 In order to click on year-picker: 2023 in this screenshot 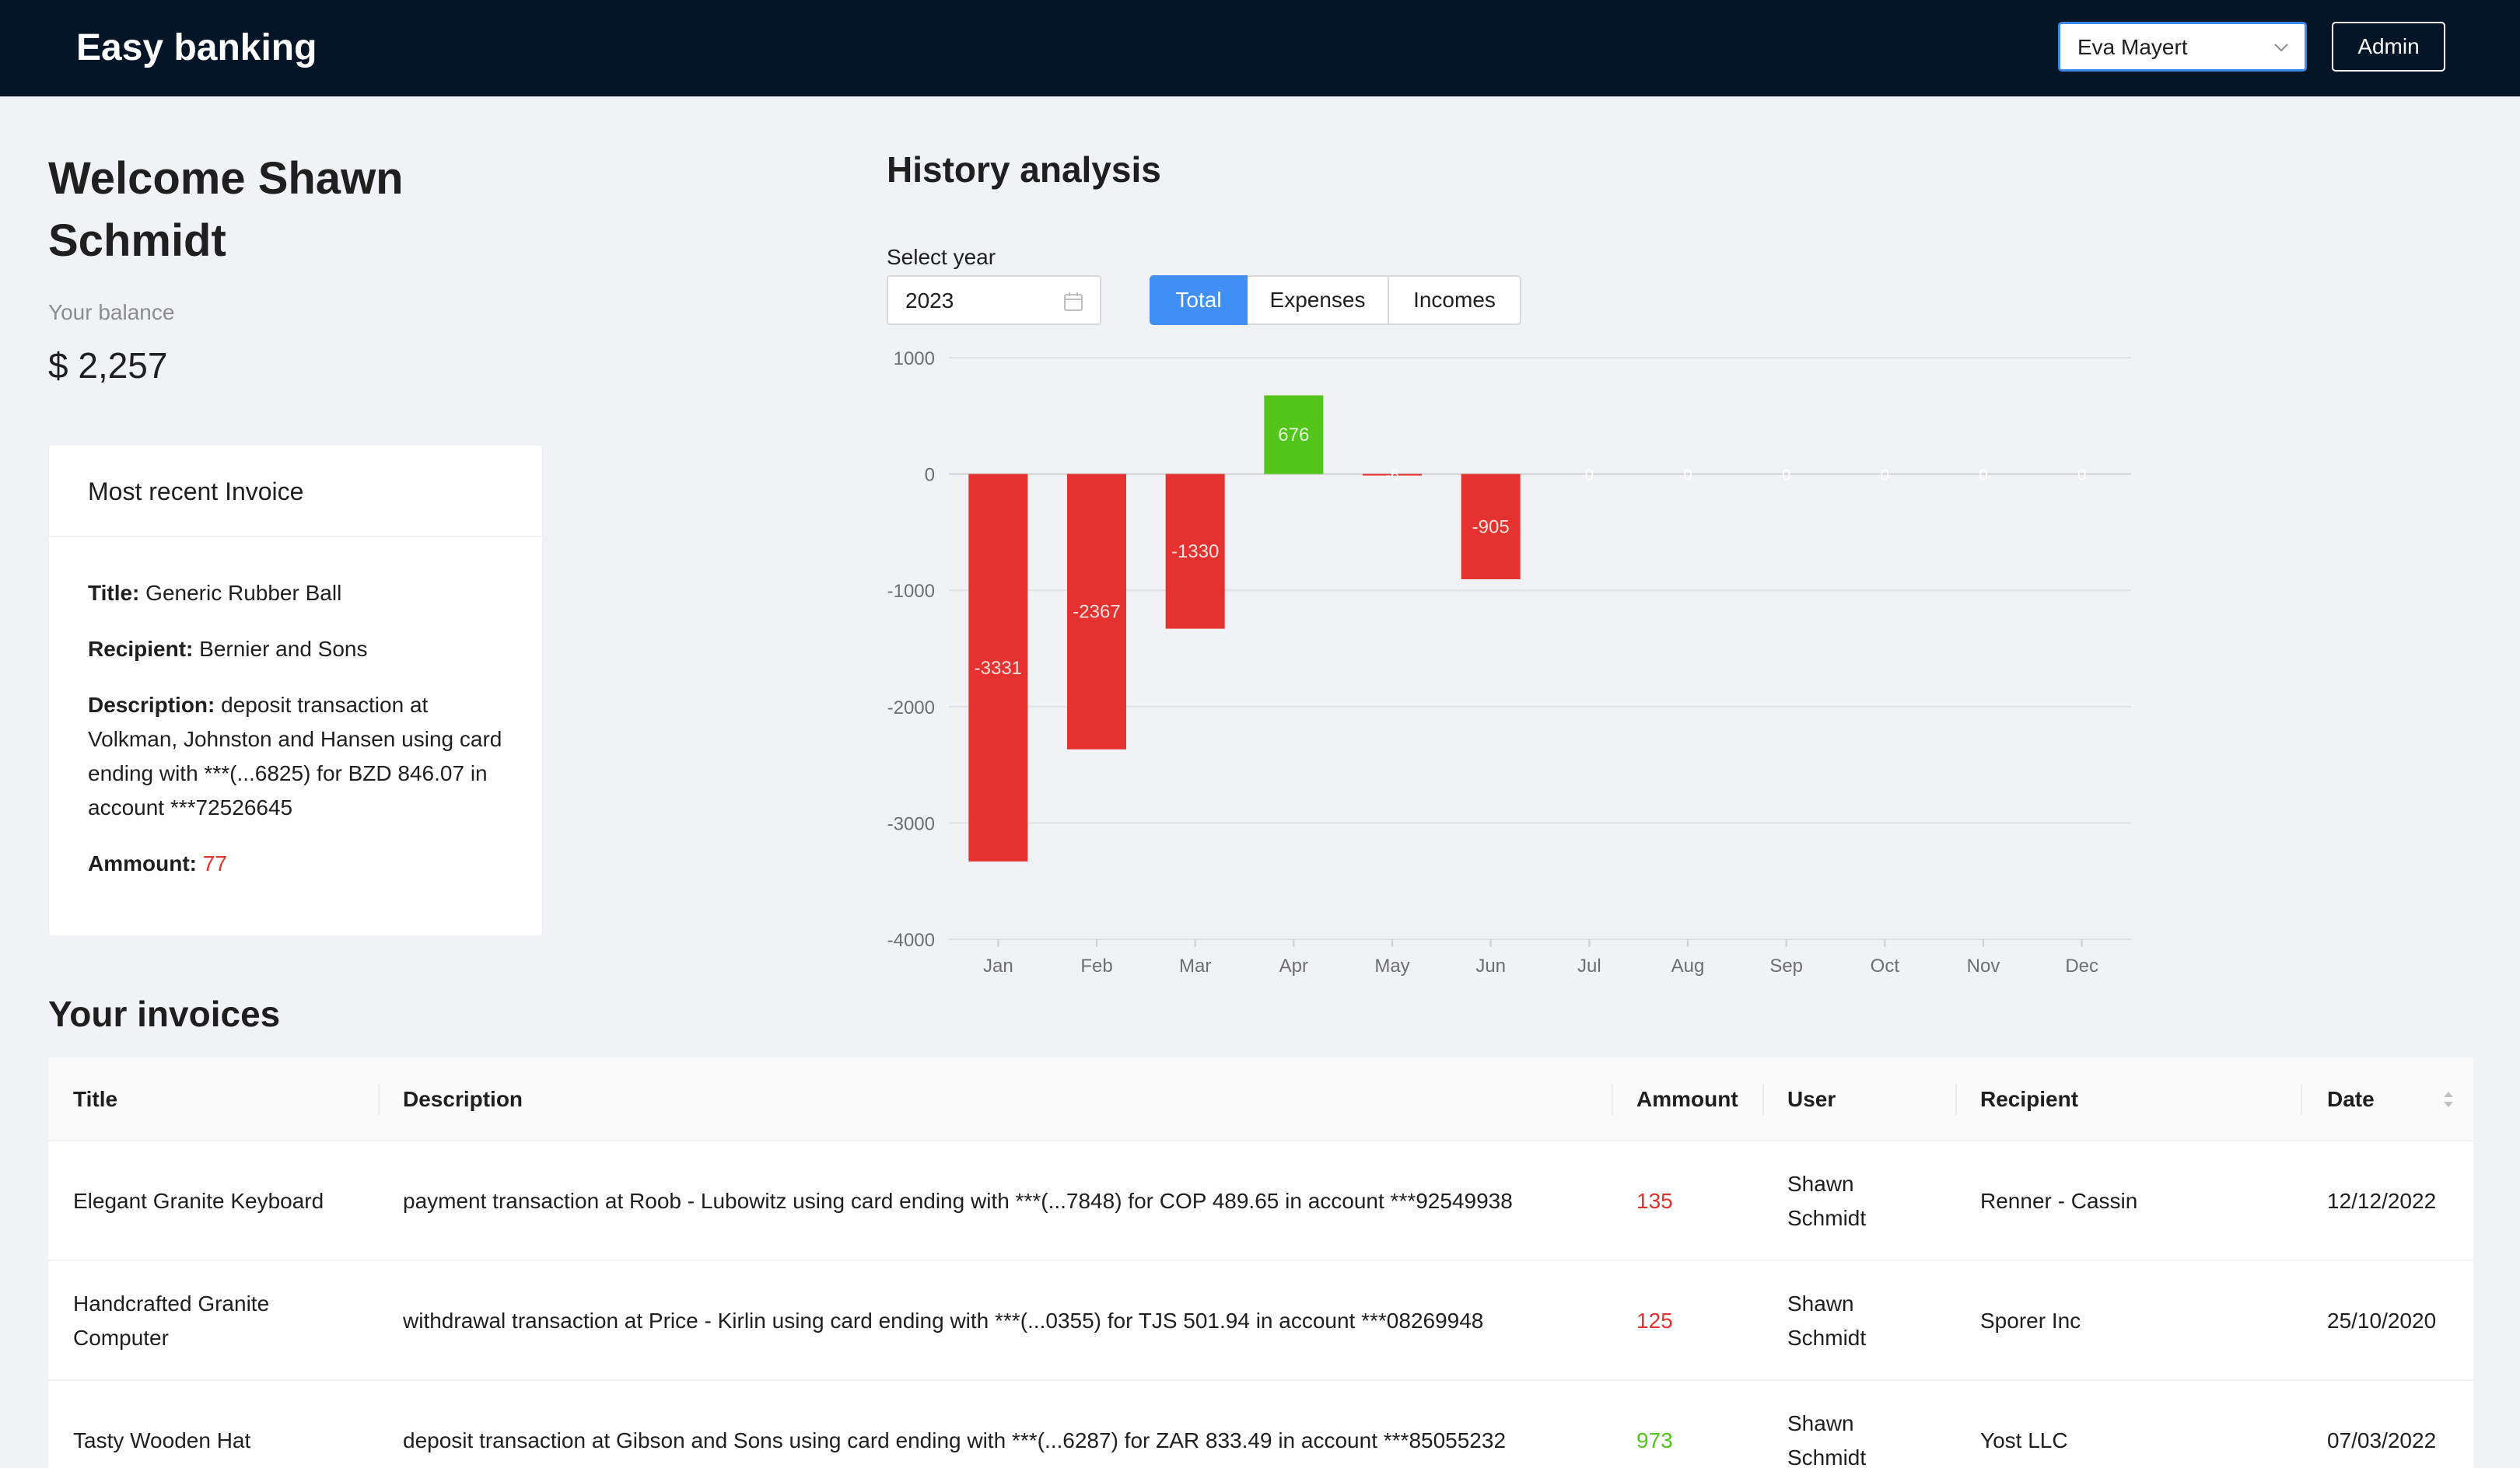, I will do `click(994, 300)`.